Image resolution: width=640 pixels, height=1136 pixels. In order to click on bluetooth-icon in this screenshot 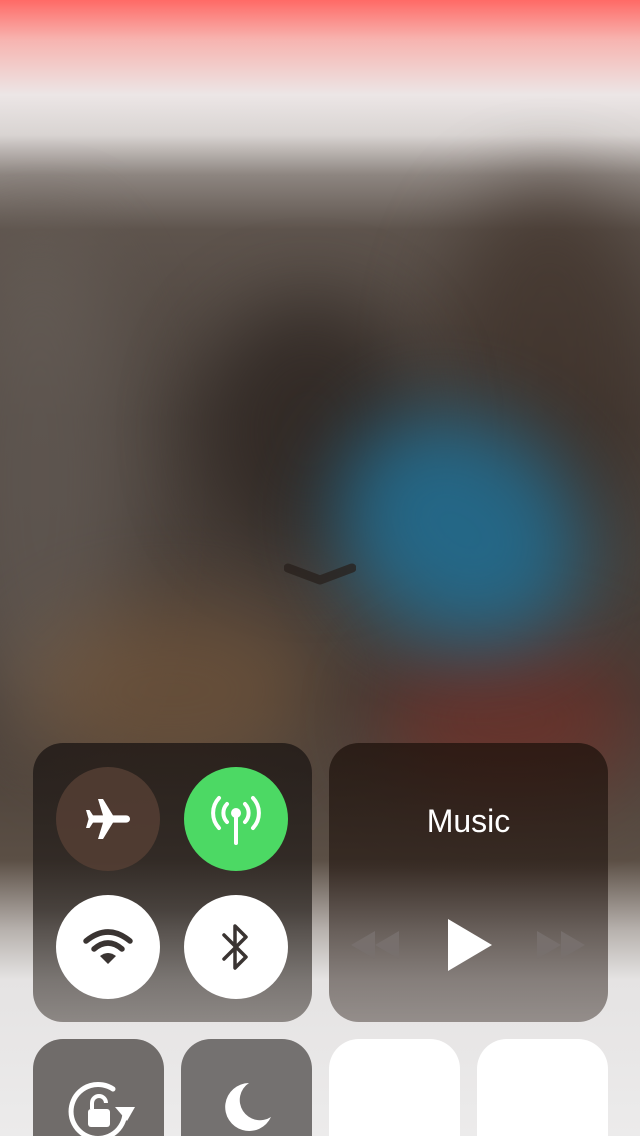, I will do `click(235, 947)`.